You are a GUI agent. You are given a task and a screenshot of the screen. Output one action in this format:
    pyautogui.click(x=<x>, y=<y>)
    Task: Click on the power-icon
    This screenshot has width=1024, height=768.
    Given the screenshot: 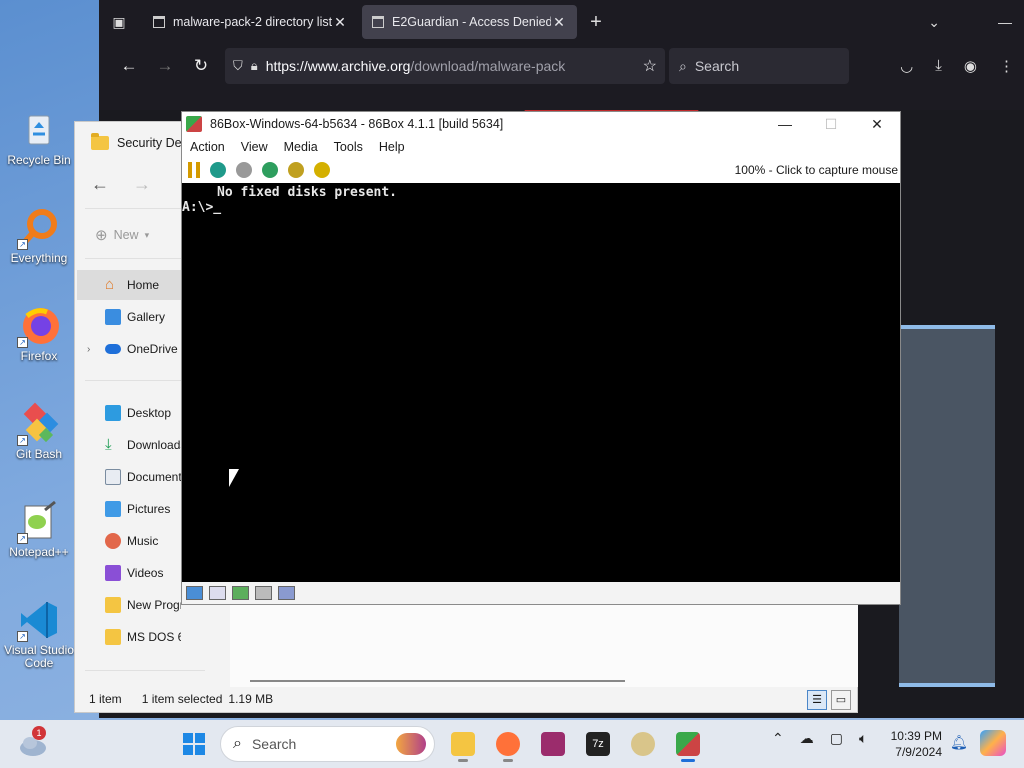 What is the action you would take?
    pyautogui.click(x=244, y=170)
    